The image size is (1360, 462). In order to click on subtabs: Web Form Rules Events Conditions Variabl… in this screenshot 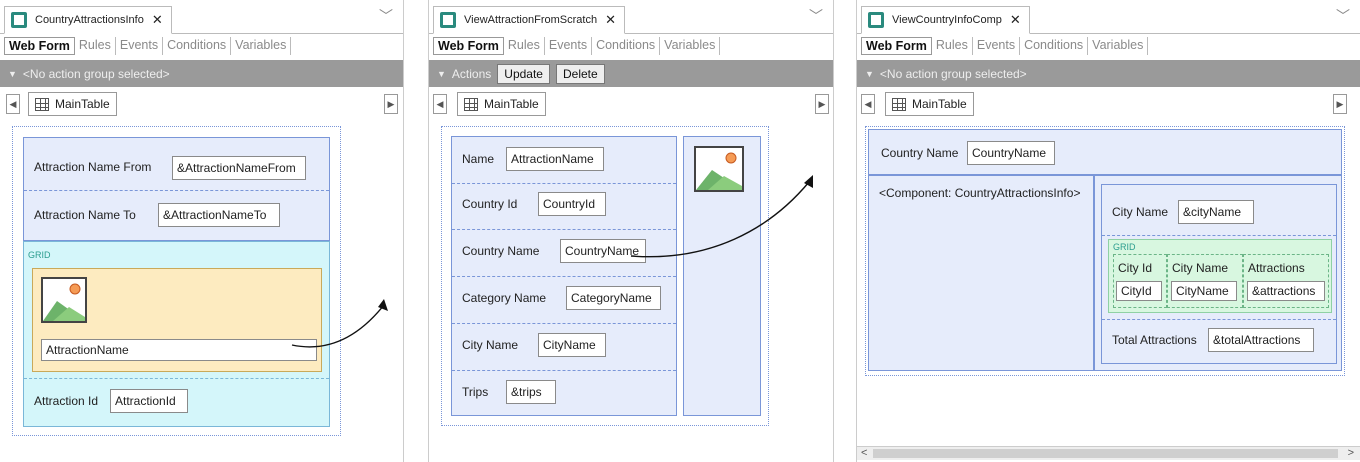, I will do `click(577, 46)`.